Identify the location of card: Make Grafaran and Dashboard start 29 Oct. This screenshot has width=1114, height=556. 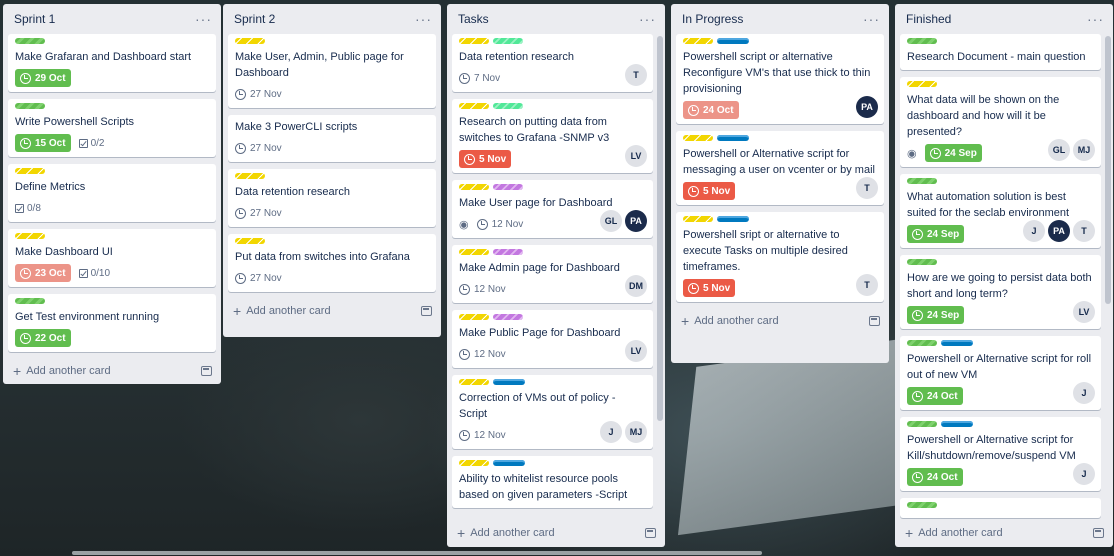
(112, 63).